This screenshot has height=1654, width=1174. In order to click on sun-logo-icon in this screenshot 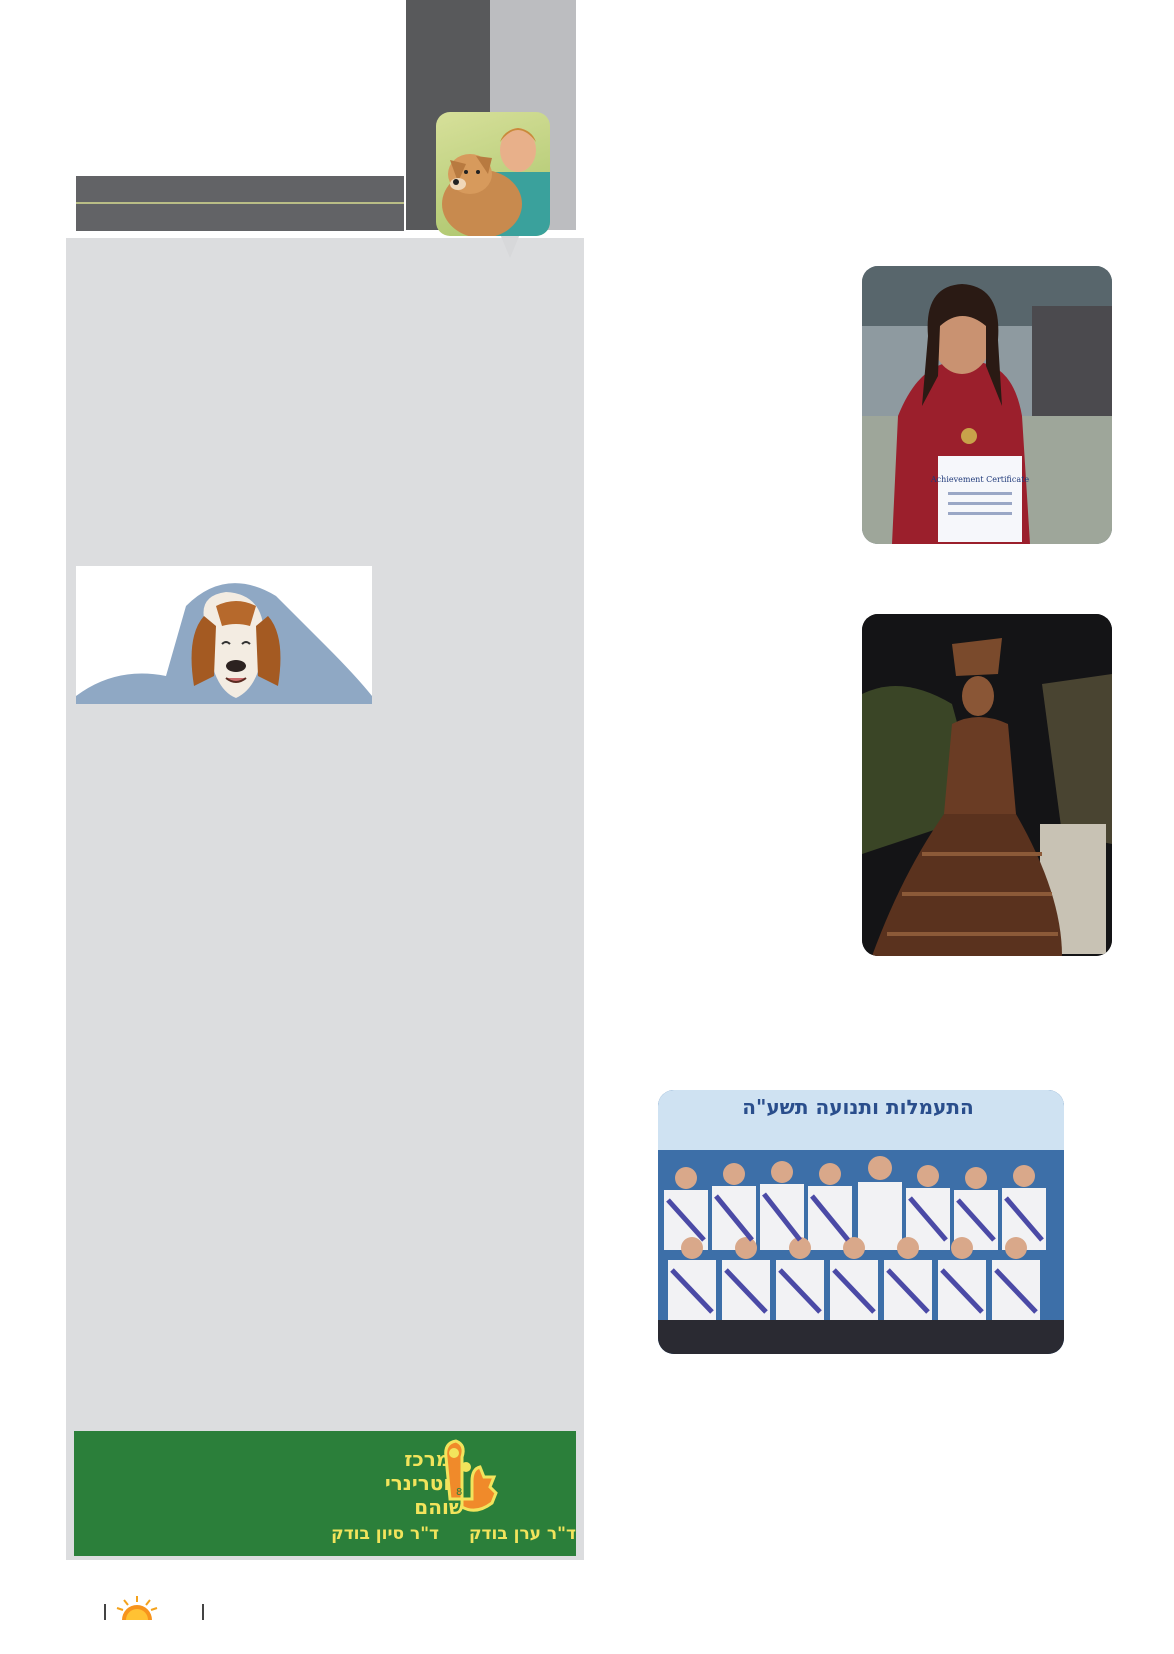, I will do `click(137, 1608)`.